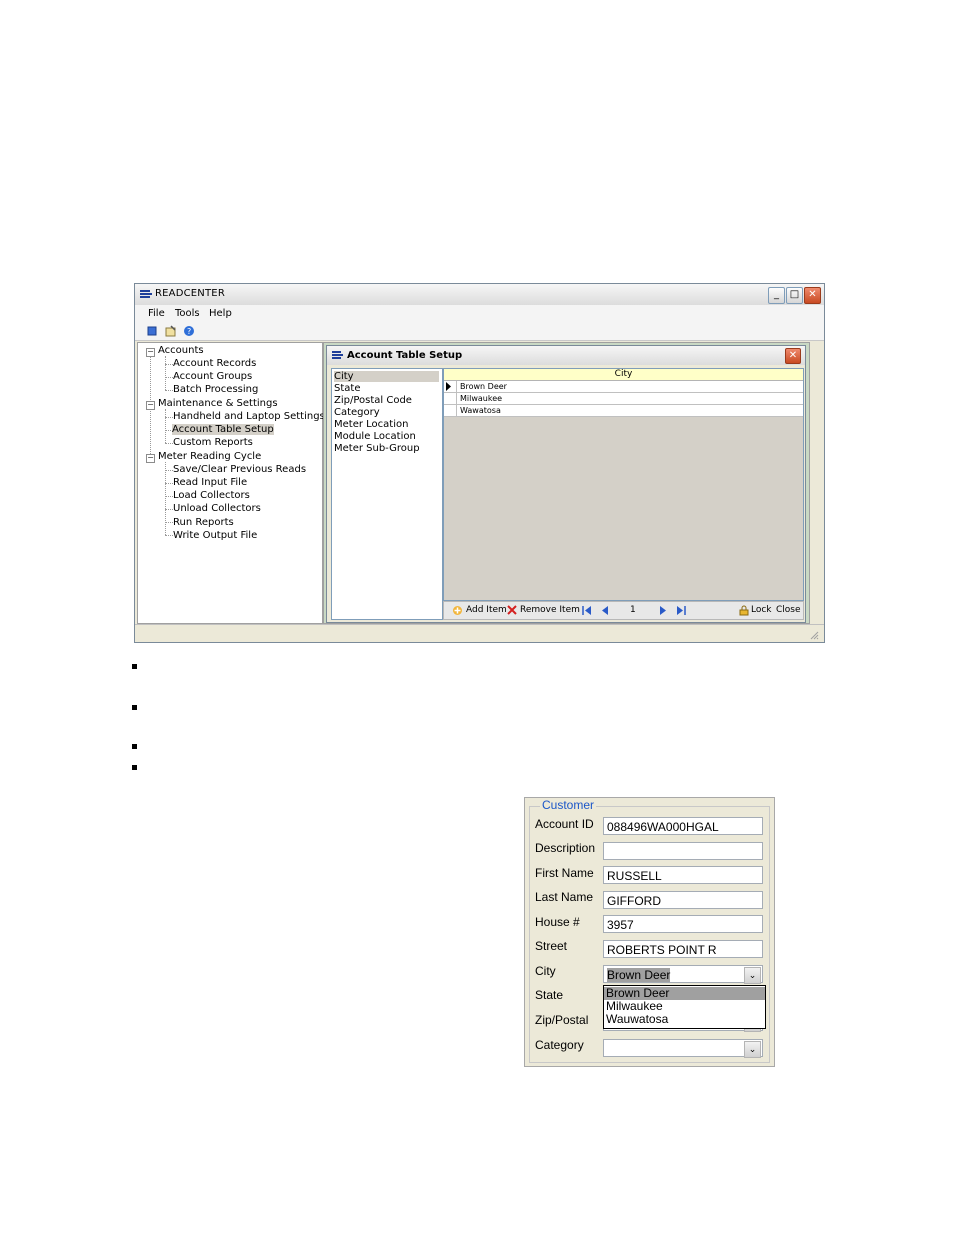 The image size is (954, 1235). What do you see at coordinates (479, 332) in the screenshot?
I see `toolbar: ?` at bounding box center [479, 332].